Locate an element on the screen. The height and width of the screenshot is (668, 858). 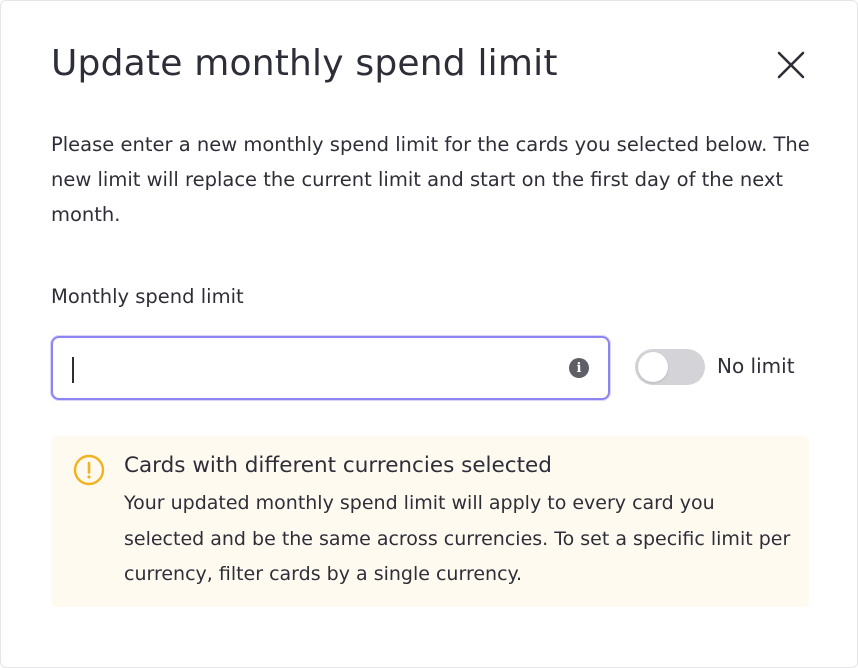
spend-limit-input-container: i is located at coordinates (330, 368).